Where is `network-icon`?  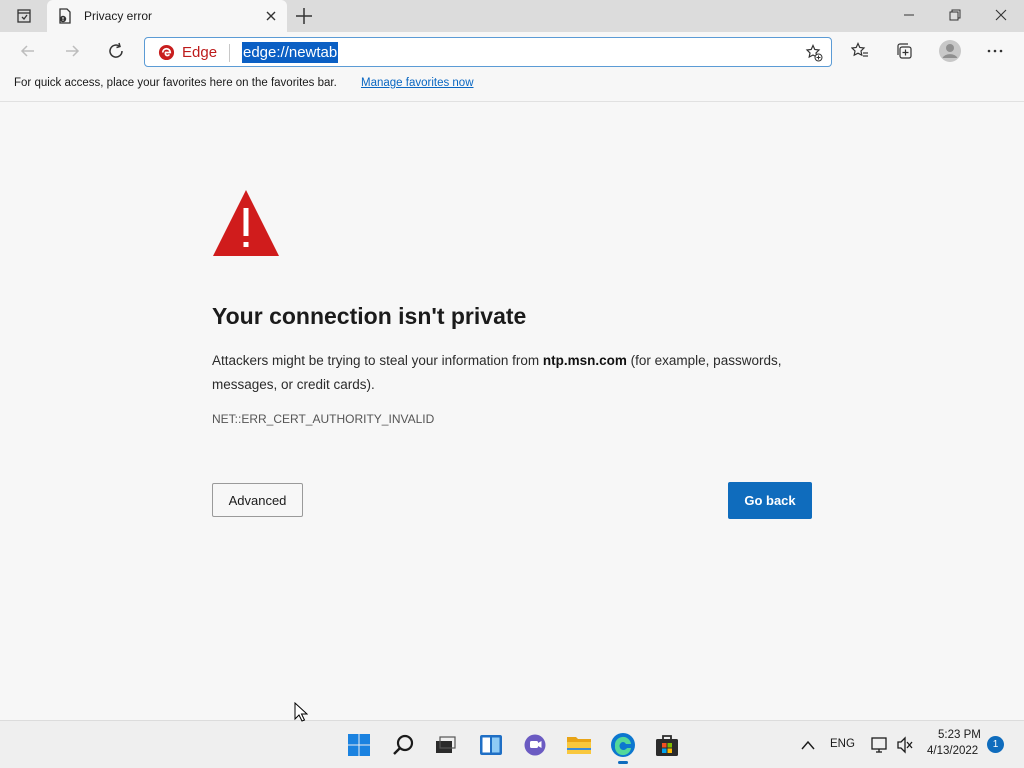
network-icon is located at coordinates (880, 745).